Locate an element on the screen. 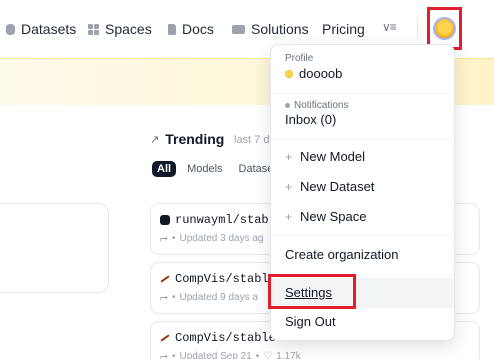 This screenshot has width=494, height=359. nav-spaces: Spaces is located at coordinates (120, 29).